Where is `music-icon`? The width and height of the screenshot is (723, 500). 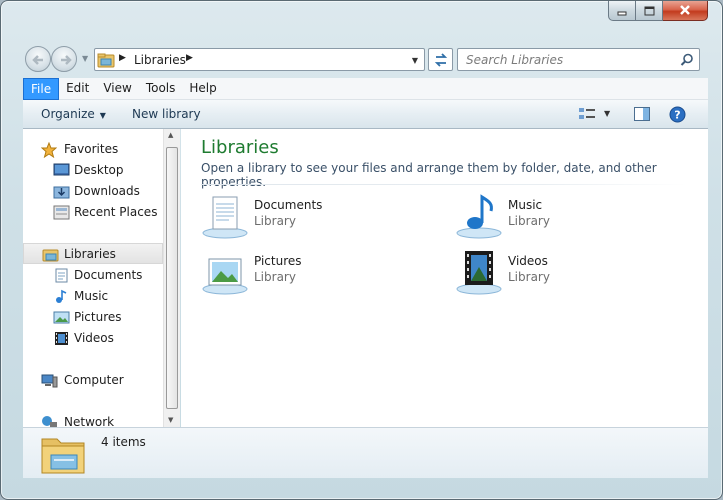
music-icon is located at coordinates (61, 298).